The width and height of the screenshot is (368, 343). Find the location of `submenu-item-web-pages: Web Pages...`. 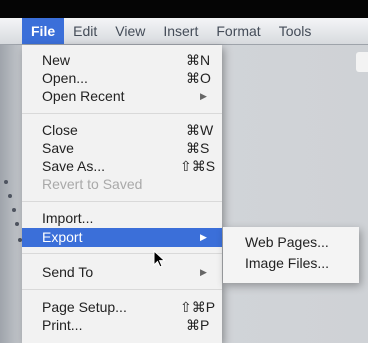

submenu-item-web-pages: Web Pages... is located at coordinates (291, 242).